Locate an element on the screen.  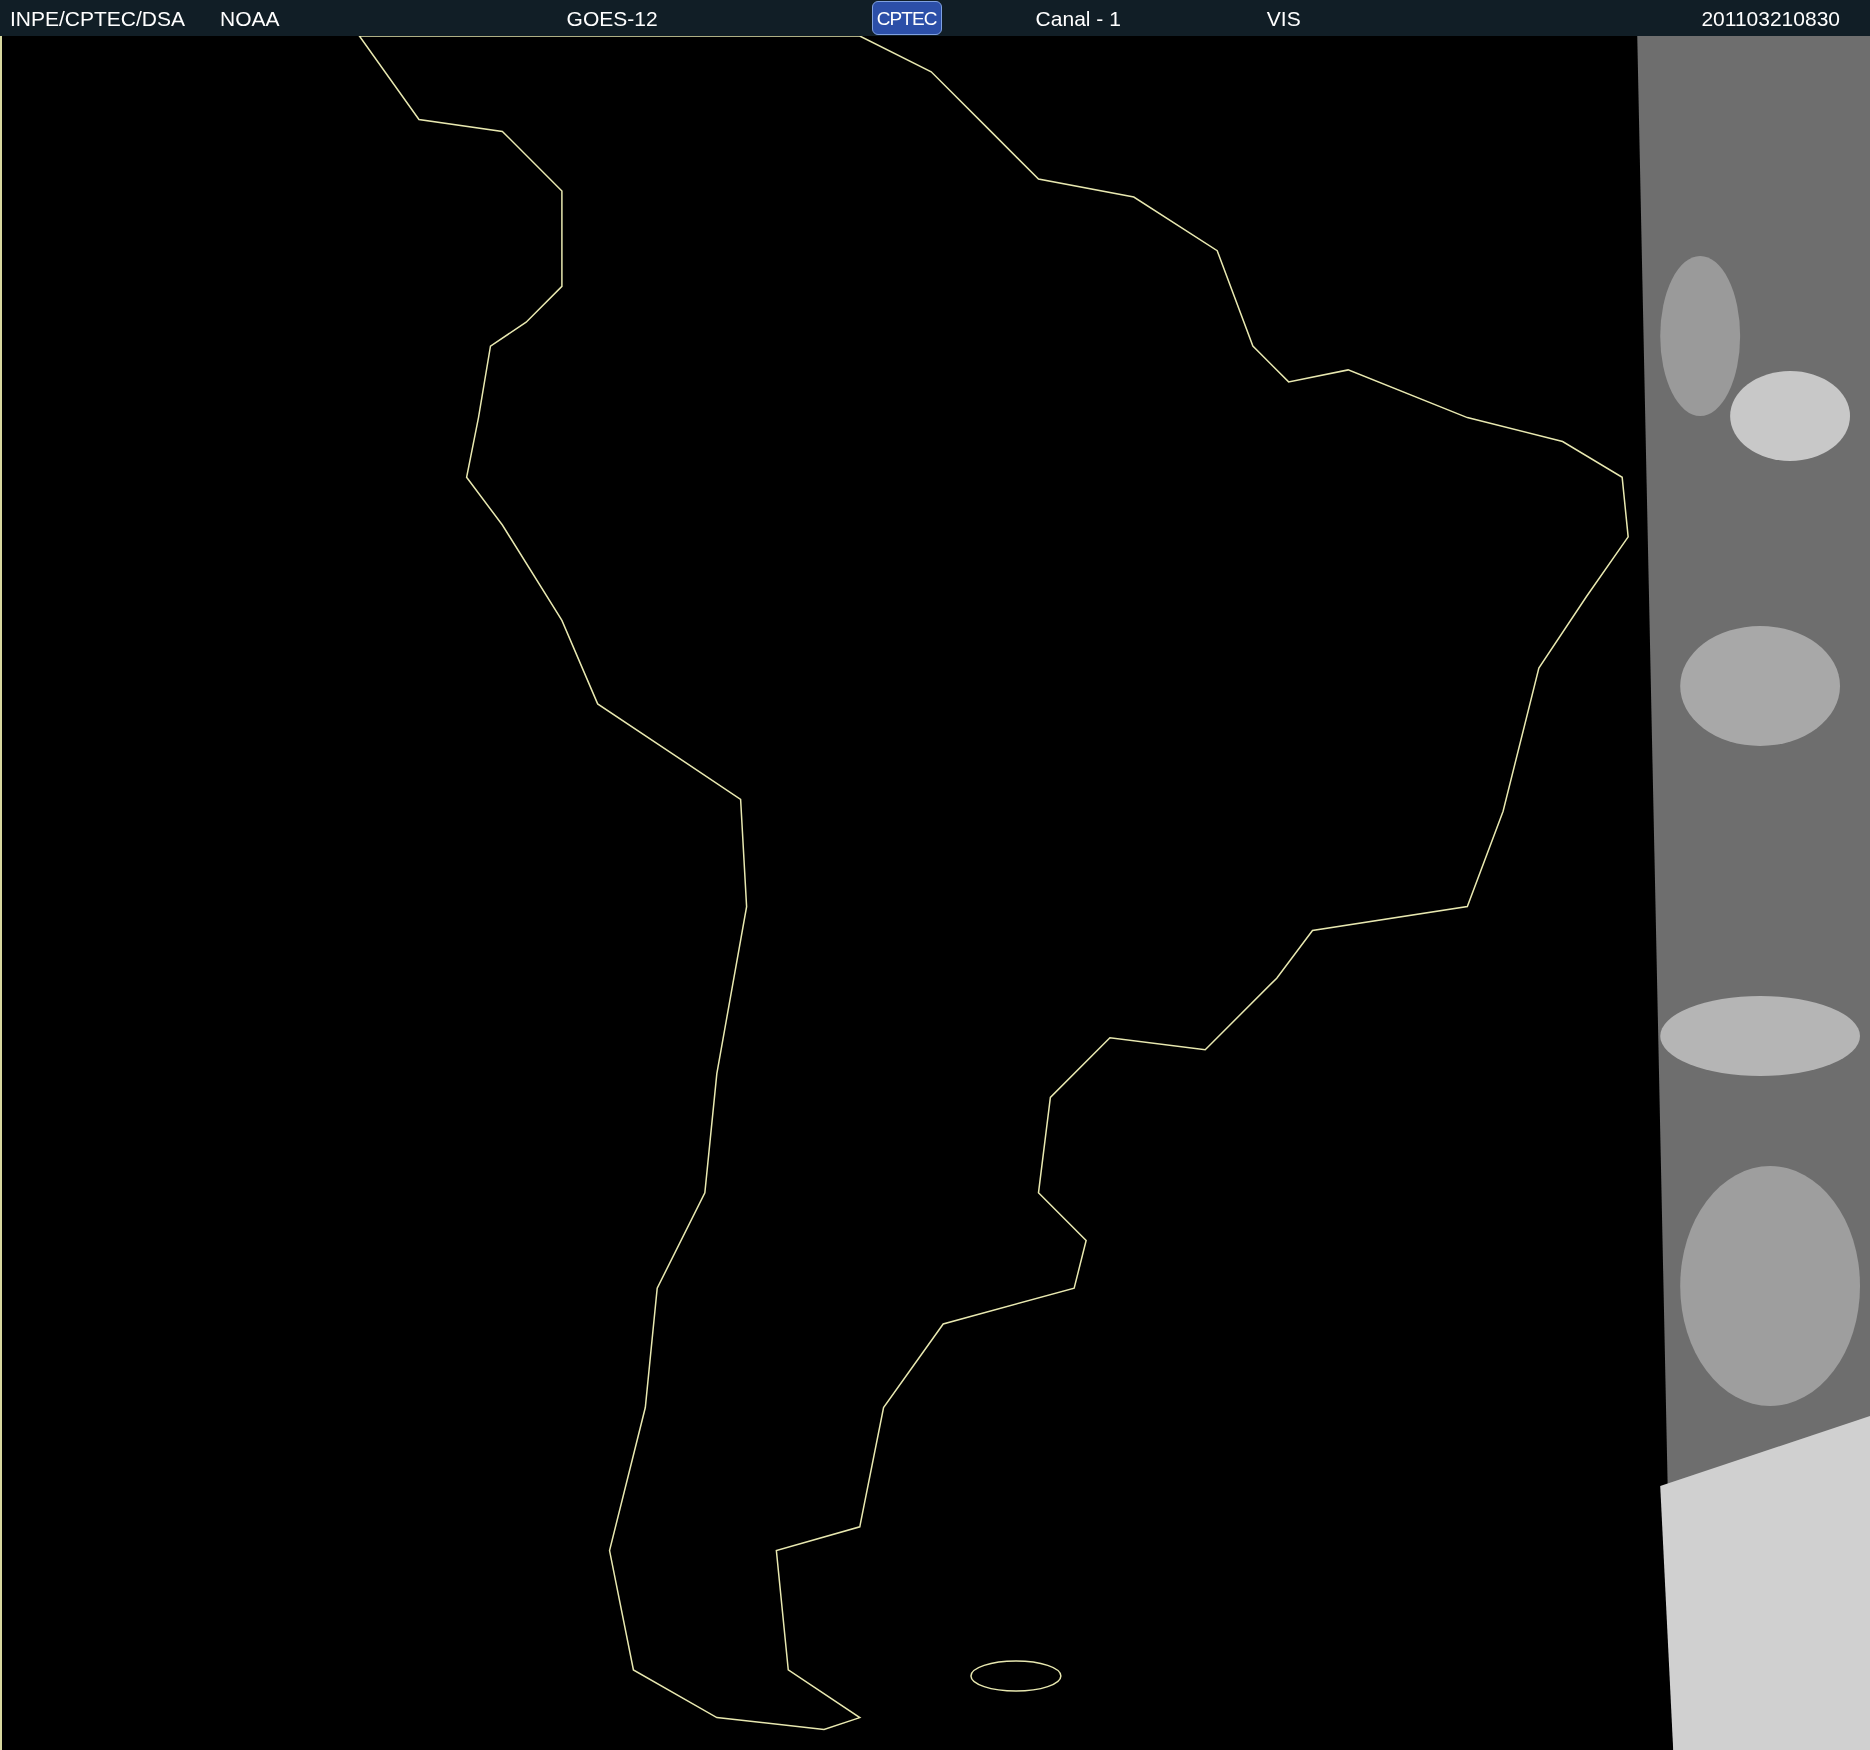
agency-label: NOAA is located at coordinates (250, 18).